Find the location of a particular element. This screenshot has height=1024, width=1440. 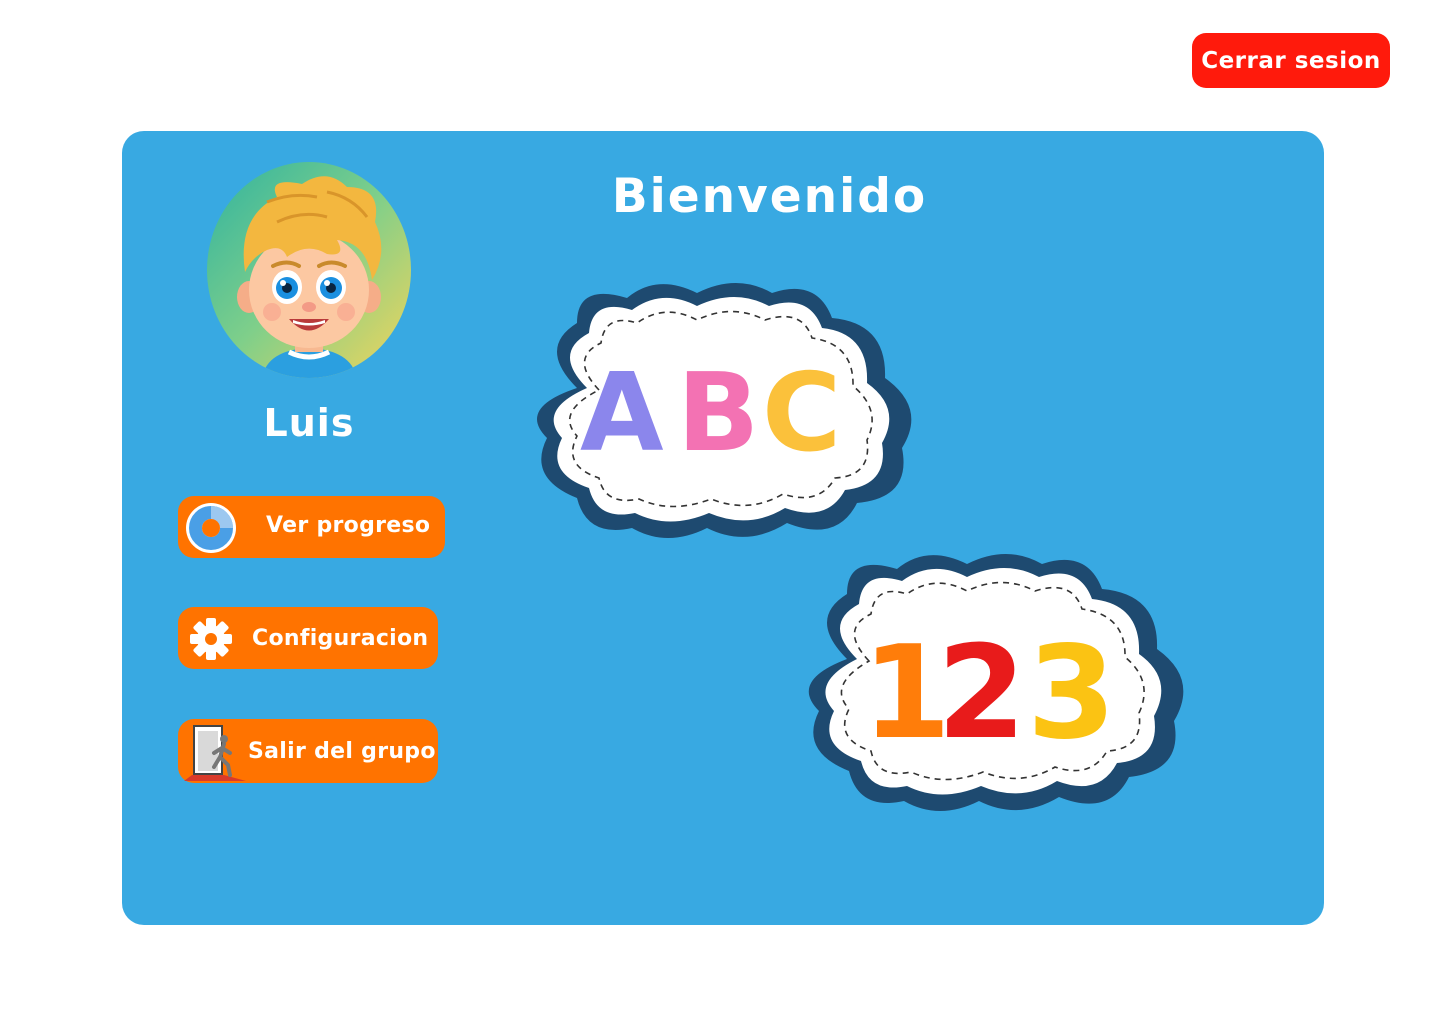

leave-group-button: Salir del grupo is located at coordinates (308, 751).